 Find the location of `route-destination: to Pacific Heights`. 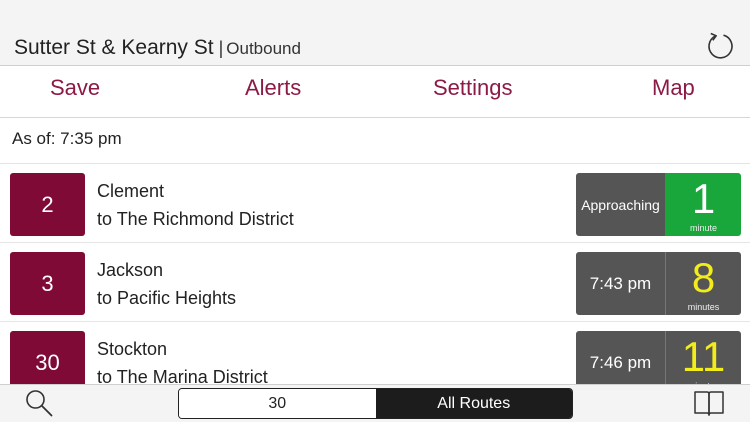

route-destination: to Pacific Heights is located at coordinates (167, 298).